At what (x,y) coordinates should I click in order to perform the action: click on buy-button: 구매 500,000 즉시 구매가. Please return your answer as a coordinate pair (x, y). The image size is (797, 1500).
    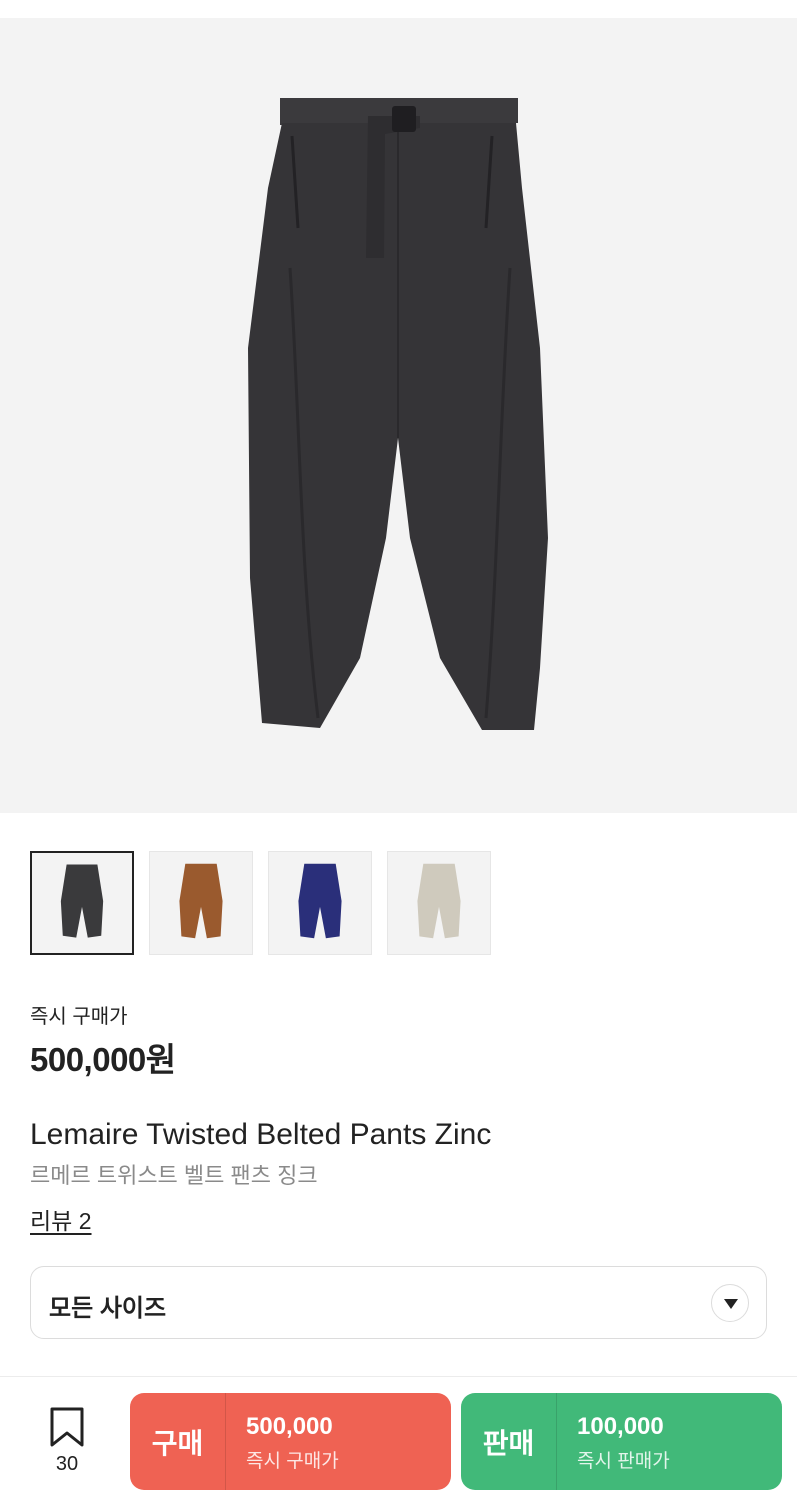
    Looking at the image, I should click on (290, 1441).